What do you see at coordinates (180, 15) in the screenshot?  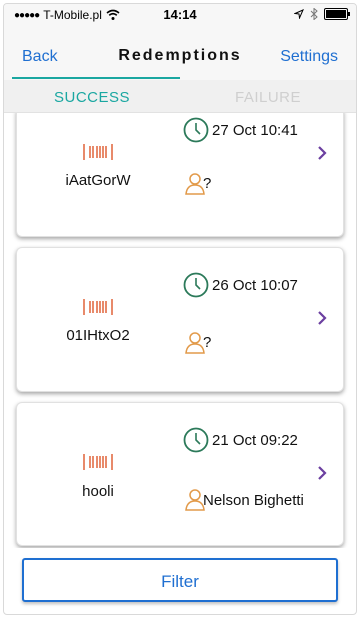 I see `status-bar: ●●●●● T-Mobile.pl 14:14` at bounding box center [180, 15].